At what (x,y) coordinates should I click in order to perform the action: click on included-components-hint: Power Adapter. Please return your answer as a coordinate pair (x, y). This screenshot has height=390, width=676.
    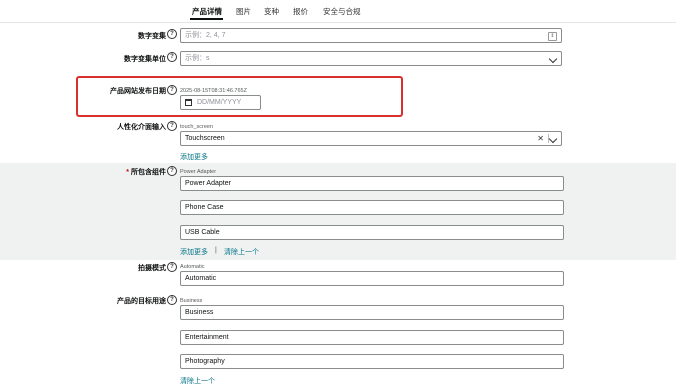
    Looking at the image, I should click on (198, 172).